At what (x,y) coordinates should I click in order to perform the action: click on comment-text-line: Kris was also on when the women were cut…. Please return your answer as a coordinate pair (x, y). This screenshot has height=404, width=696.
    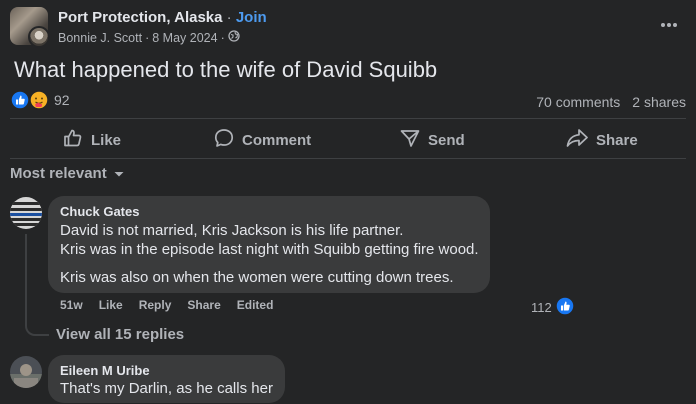
    Looking at the image, I should click on (257, 277).